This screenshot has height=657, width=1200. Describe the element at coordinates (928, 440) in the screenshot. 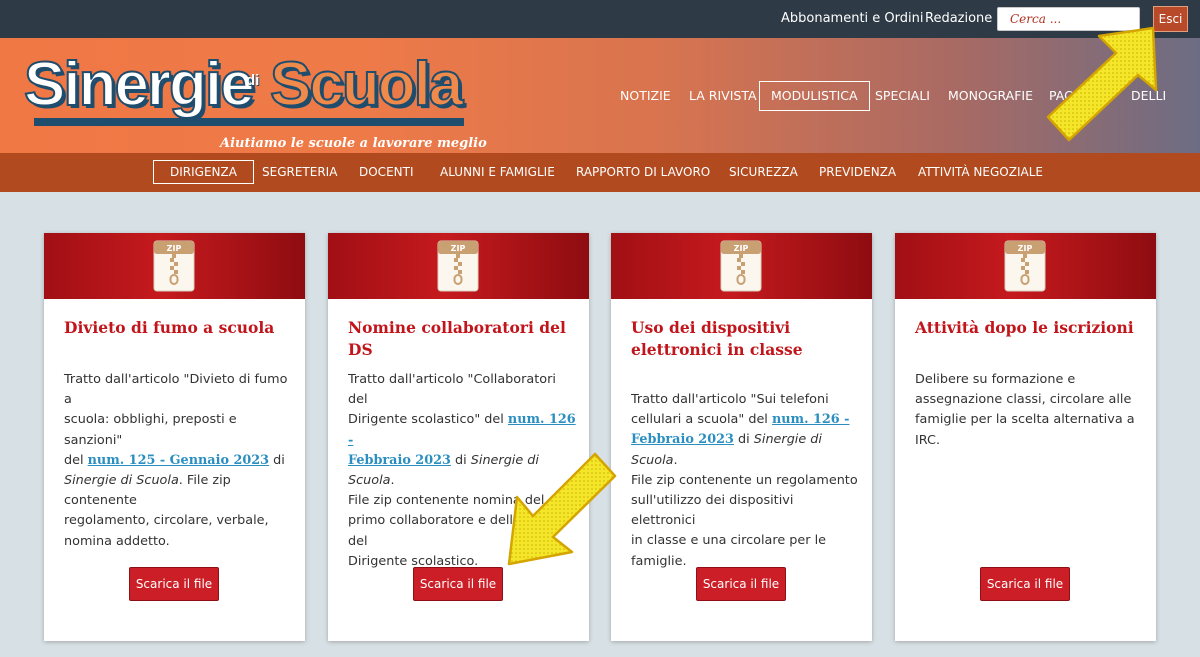

I see `description-text: IRC.` at that location.